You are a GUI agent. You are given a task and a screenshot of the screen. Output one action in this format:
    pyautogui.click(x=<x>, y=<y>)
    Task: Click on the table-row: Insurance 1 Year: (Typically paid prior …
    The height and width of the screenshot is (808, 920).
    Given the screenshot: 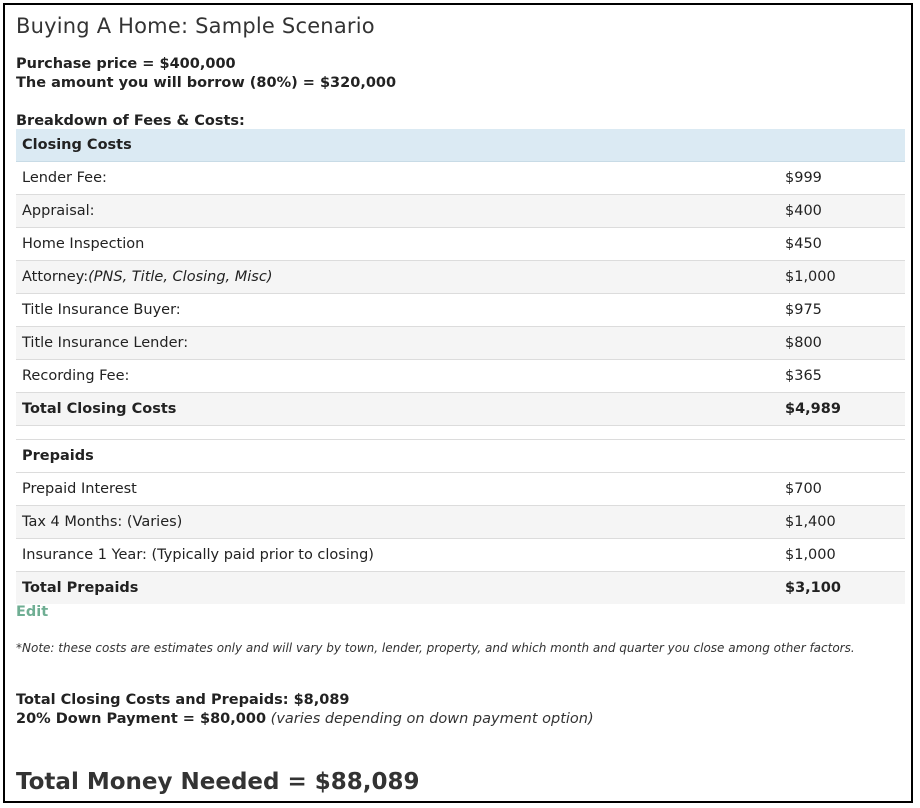 What is the action you would take?
    pyautogui.click(x=460, y=555)
    